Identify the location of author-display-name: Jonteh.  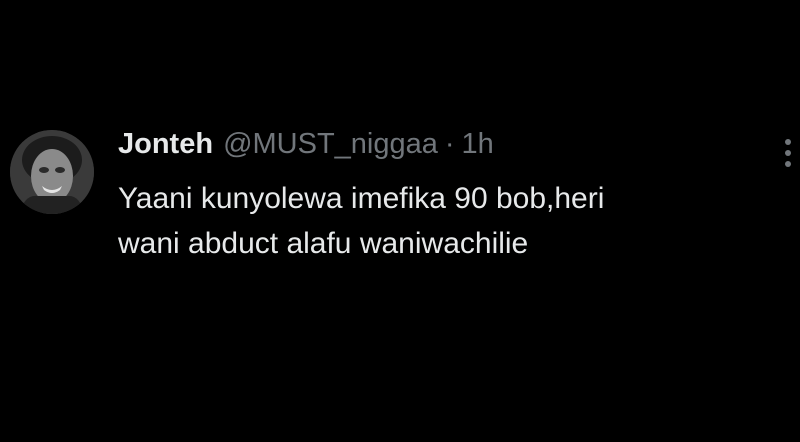
(165, 144).